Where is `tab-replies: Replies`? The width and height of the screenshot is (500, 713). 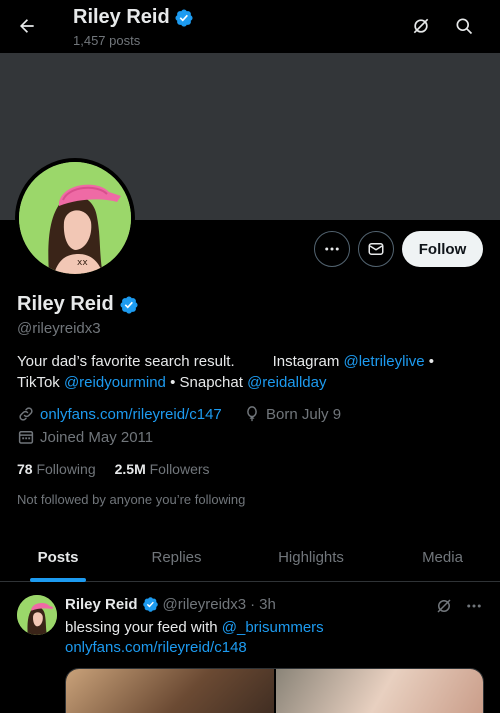 tab-replies: Replies is located at coordinates (176, 557).